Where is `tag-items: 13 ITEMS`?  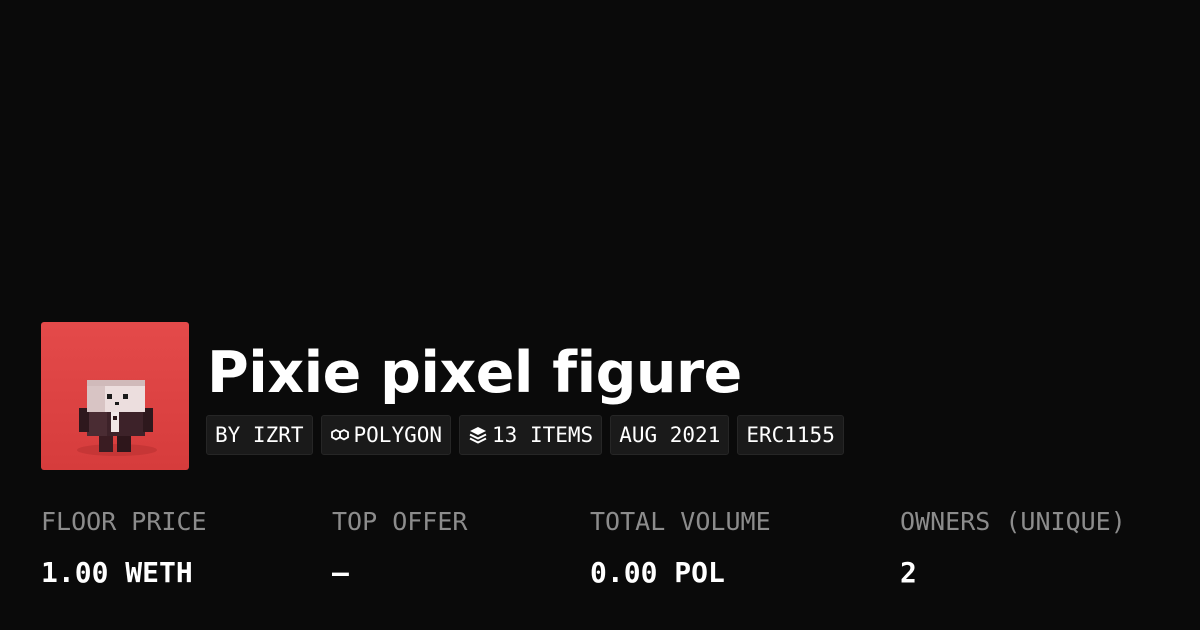
tag-items: 13 ITEMS is located at coordinates (531, 435).